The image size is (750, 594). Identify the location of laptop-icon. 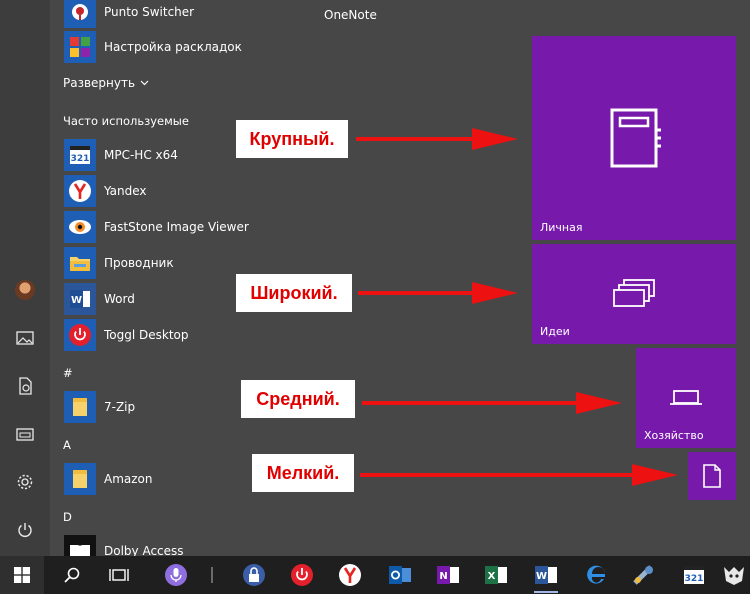
(686, 397).